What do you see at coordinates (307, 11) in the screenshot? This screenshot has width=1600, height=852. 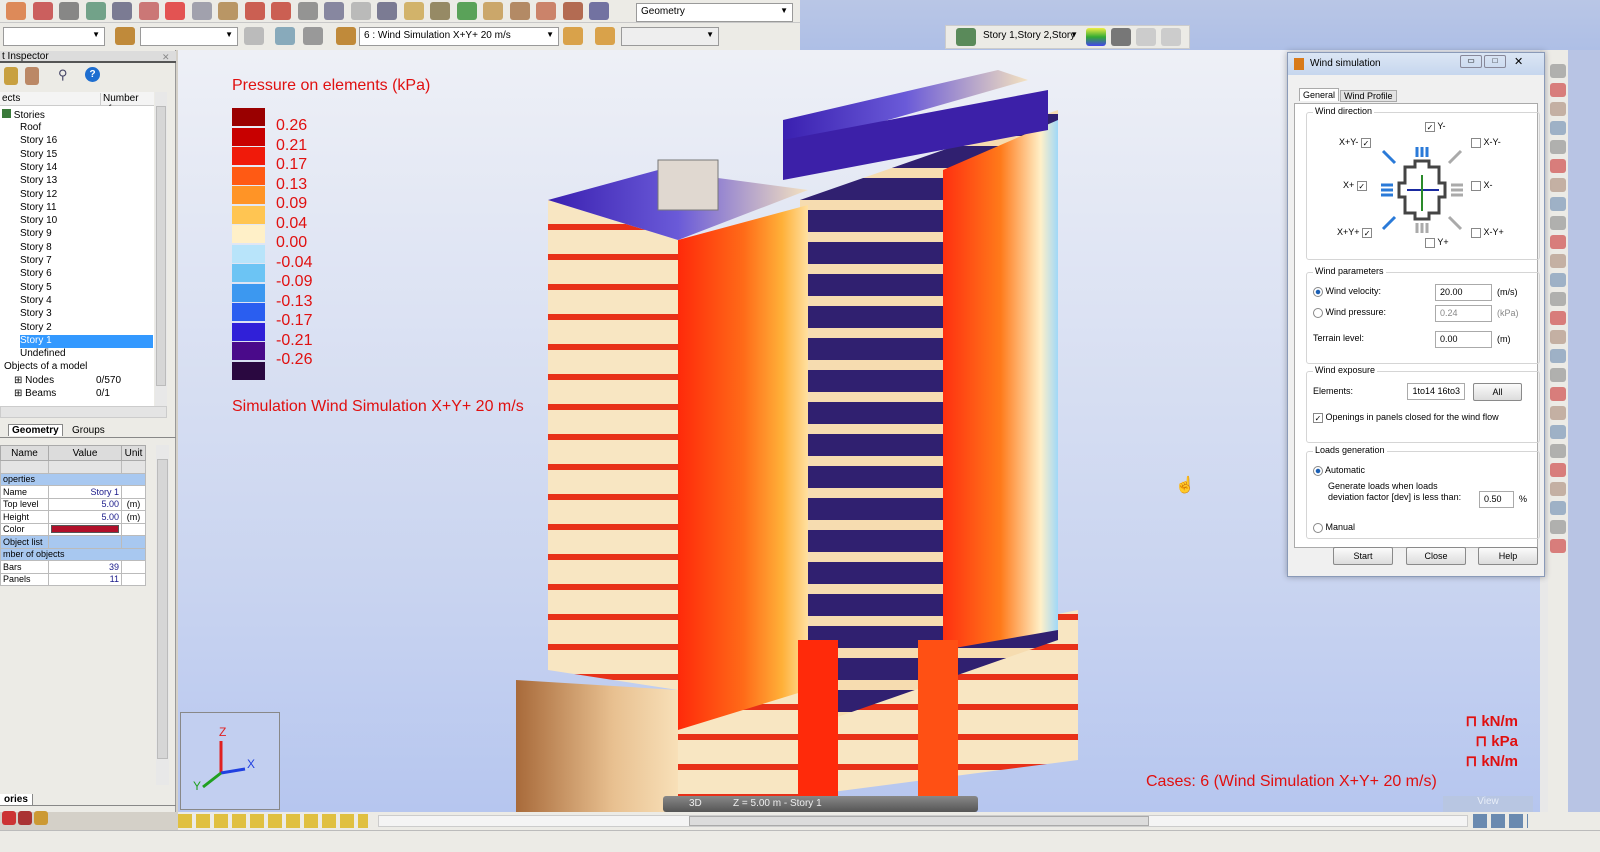 I see `calculator-icon` at bounding box center [307, 11].